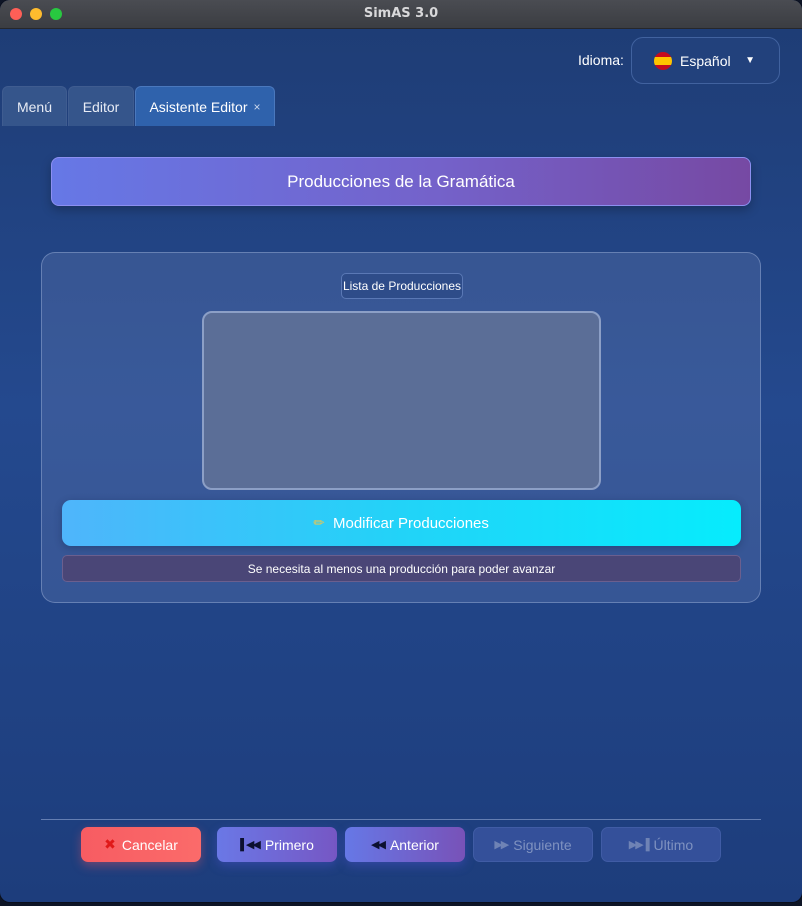  What do you see at coordinates (110, 844) in the screenshot?
I see `cross-icon: ✖` at bounding box center [110, 844].